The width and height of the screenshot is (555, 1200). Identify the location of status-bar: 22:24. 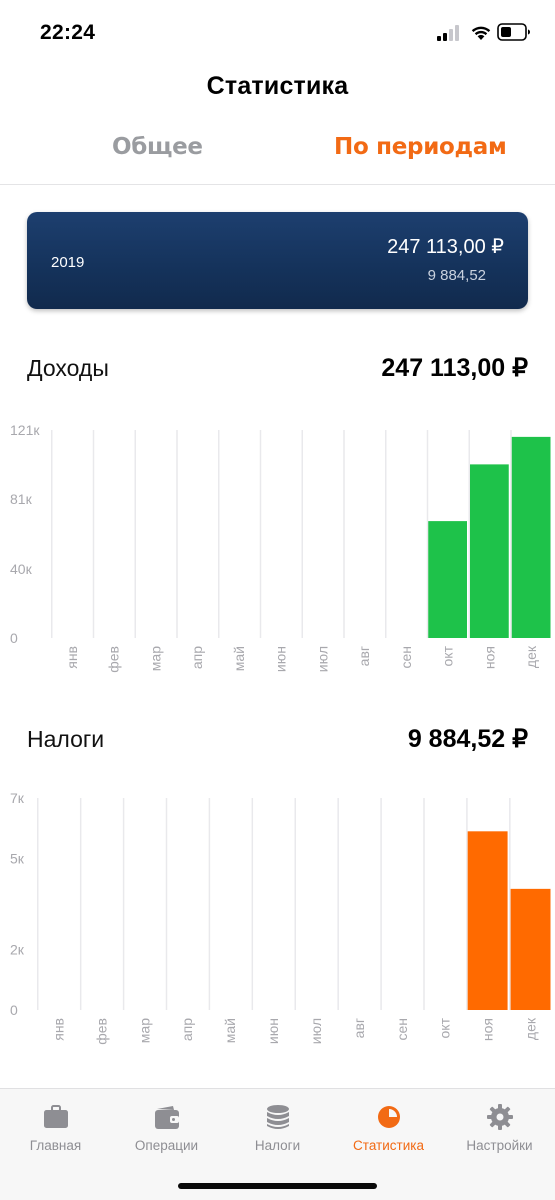
(277, 33).